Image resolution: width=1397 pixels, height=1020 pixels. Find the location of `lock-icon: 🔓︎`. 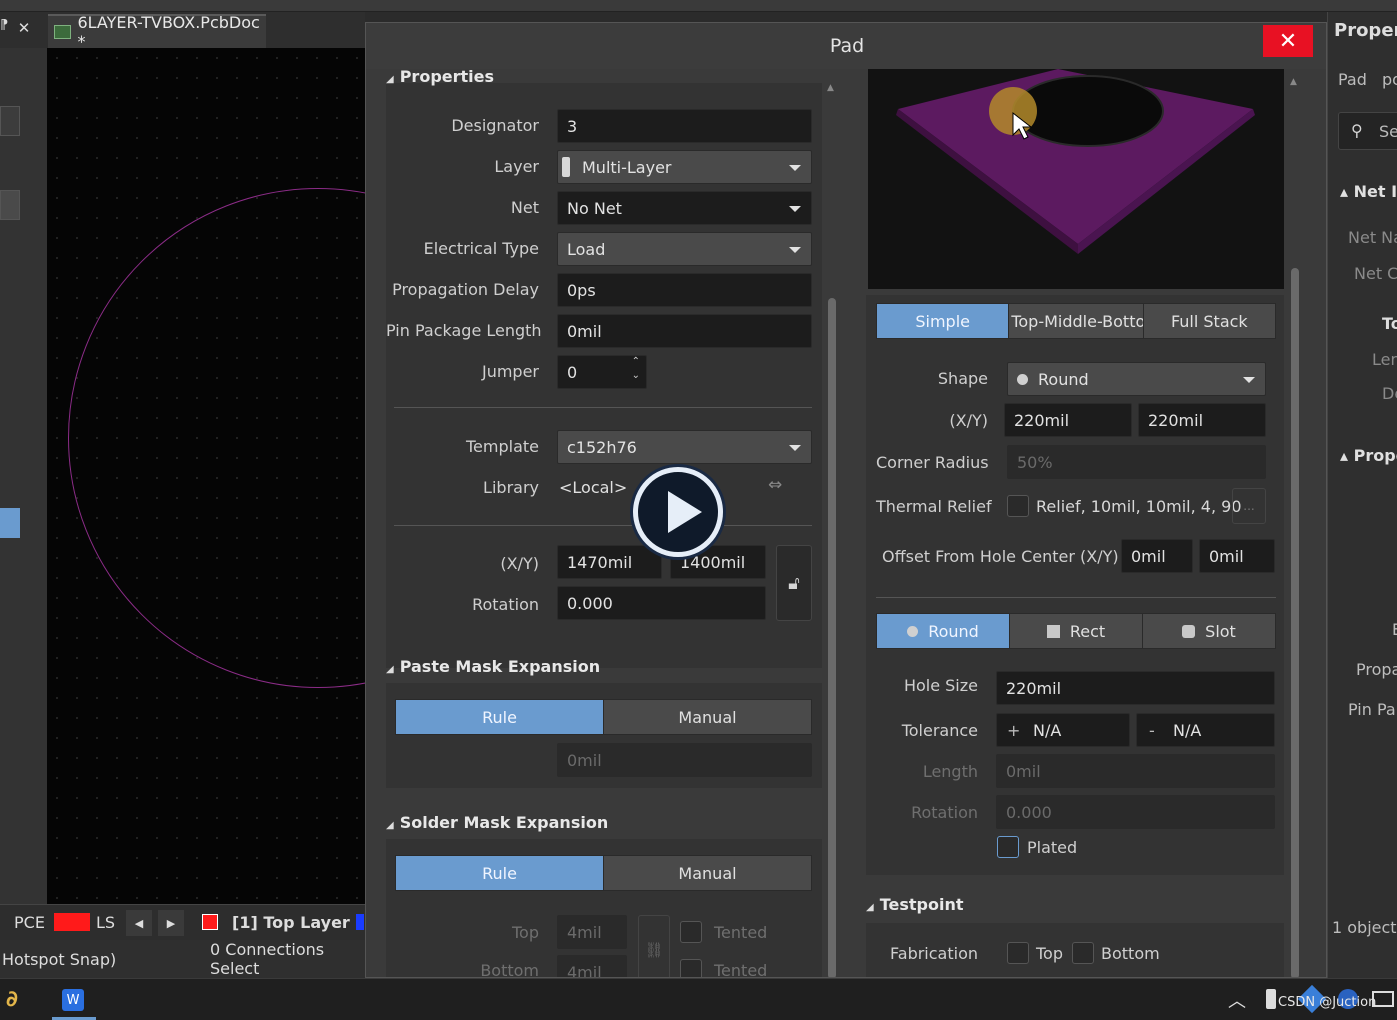

lock-icon: 🔓︎ is located at coordinates (794, 583).